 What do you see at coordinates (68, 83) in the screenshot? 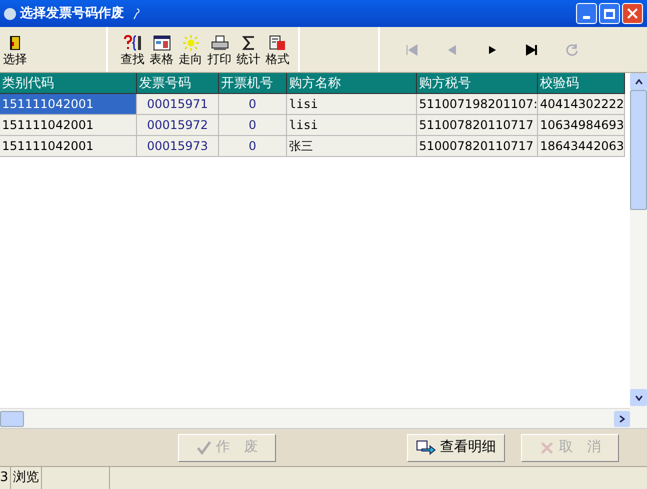
I see `column-header: 类别代码` at bounding box center [68, 83].